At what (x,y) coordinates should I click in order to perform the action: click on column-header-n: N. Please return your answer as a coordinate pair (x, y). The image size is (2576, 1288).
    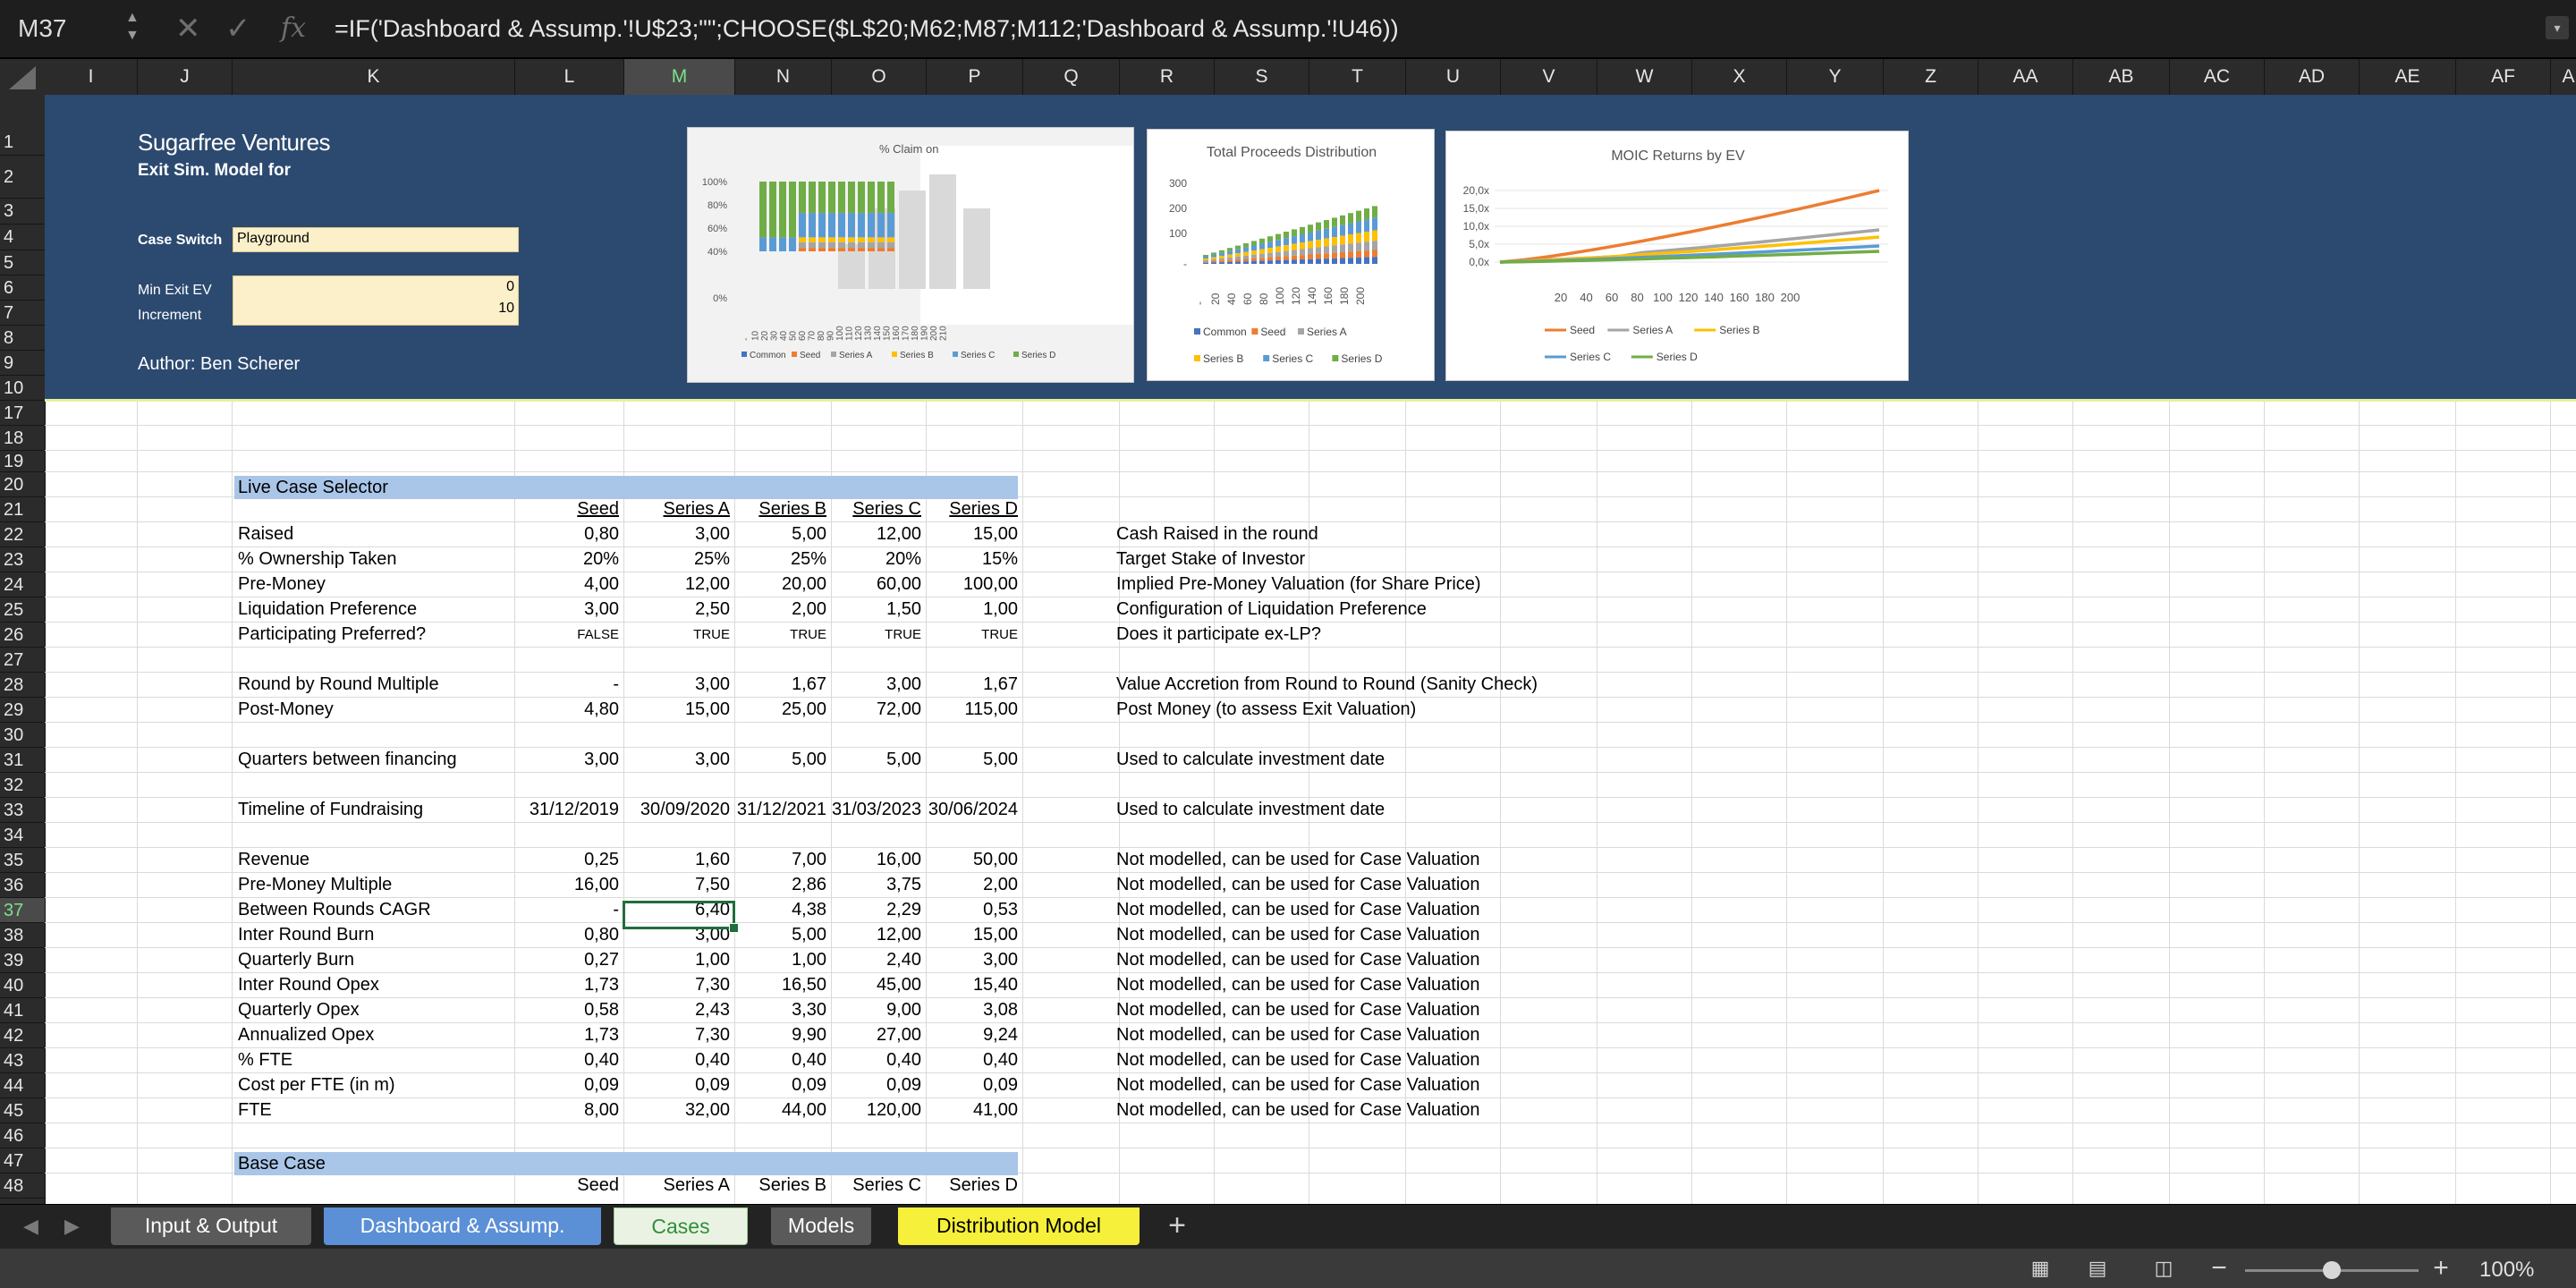
    Looking at the image, I should click on (783, 77).